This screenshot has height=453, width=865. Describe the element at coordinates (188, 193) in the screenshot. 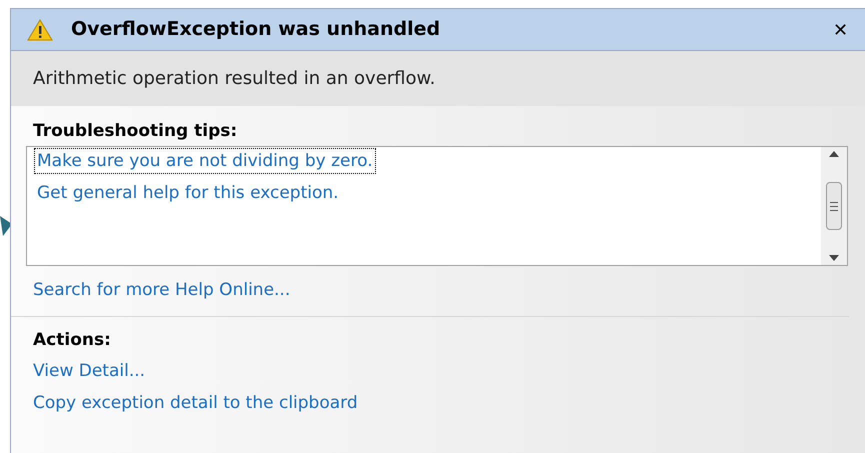

I see `tip-link: Get general help for this exception.` at that location.